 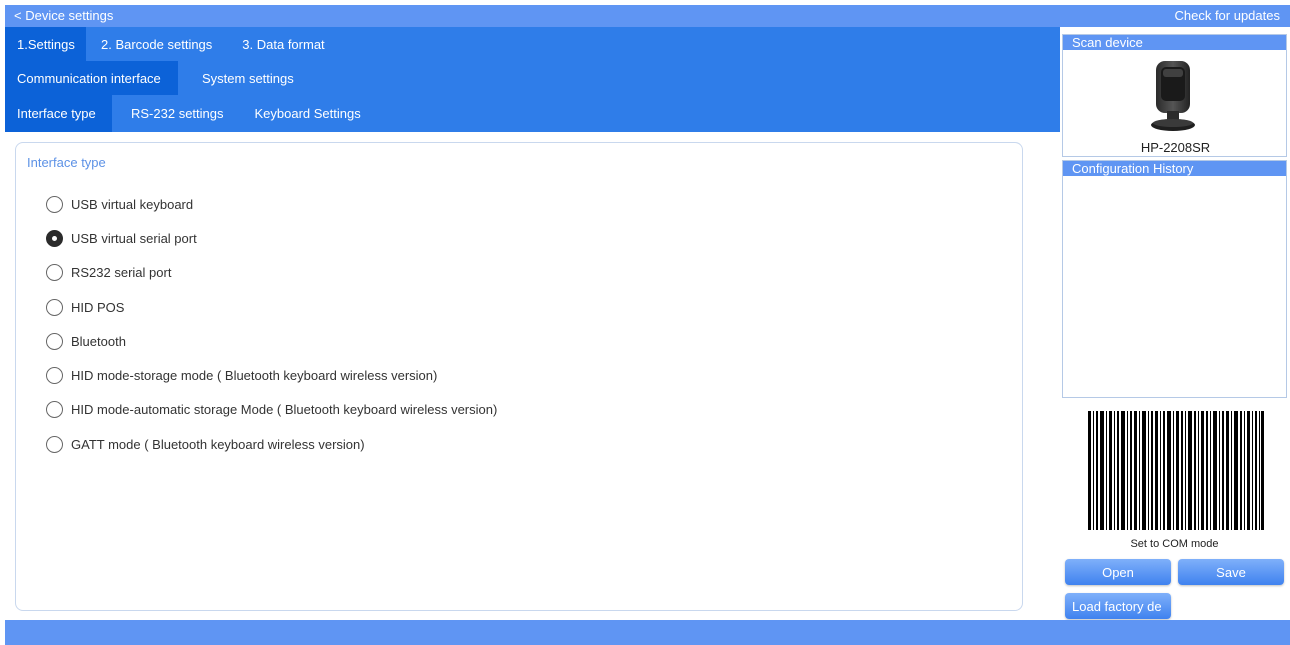 I want to click on configuration-history-panel: Configuration History, so click(x=1174, y=279).